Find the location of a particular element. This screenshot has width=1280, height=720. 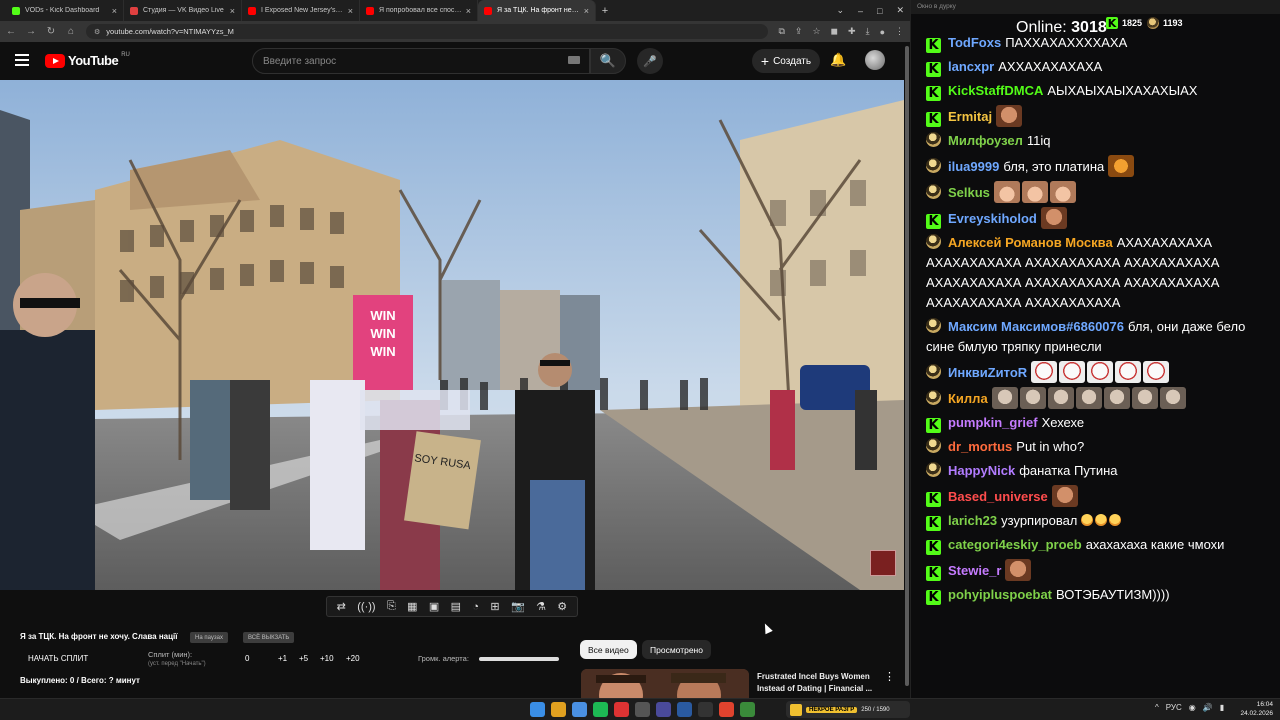

captions-icon: ▤ is located at coordinates (456, 606).